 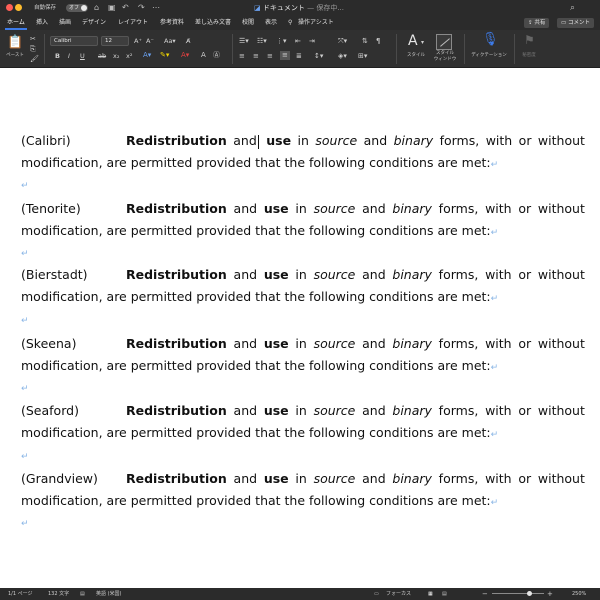 I want to click on font-name-tag: (Tenorite), so click(x=51, y=208).